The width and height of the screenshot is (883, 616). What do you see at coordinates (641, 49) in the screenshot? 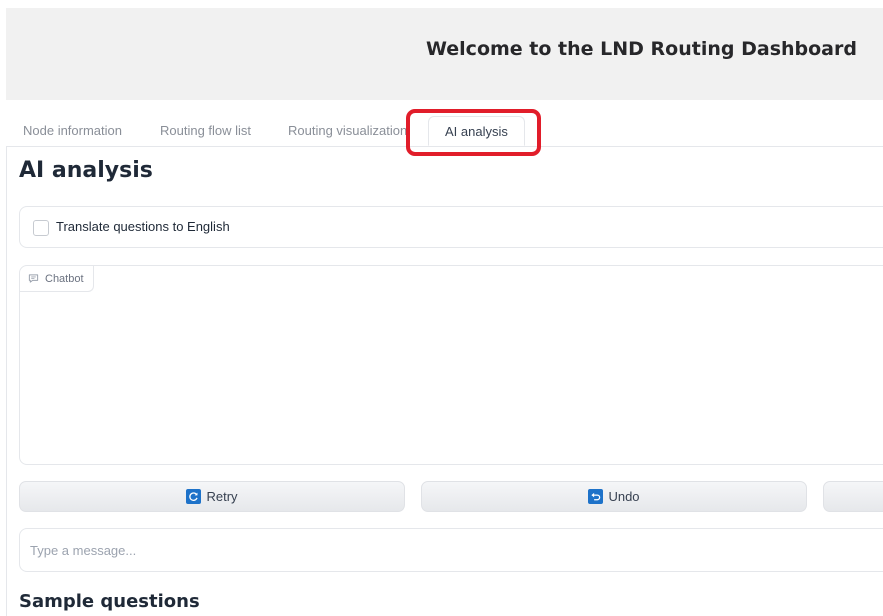
I see `page-title: Welcome to the LND Routing Dashboard` at bounding box center [641, 49].